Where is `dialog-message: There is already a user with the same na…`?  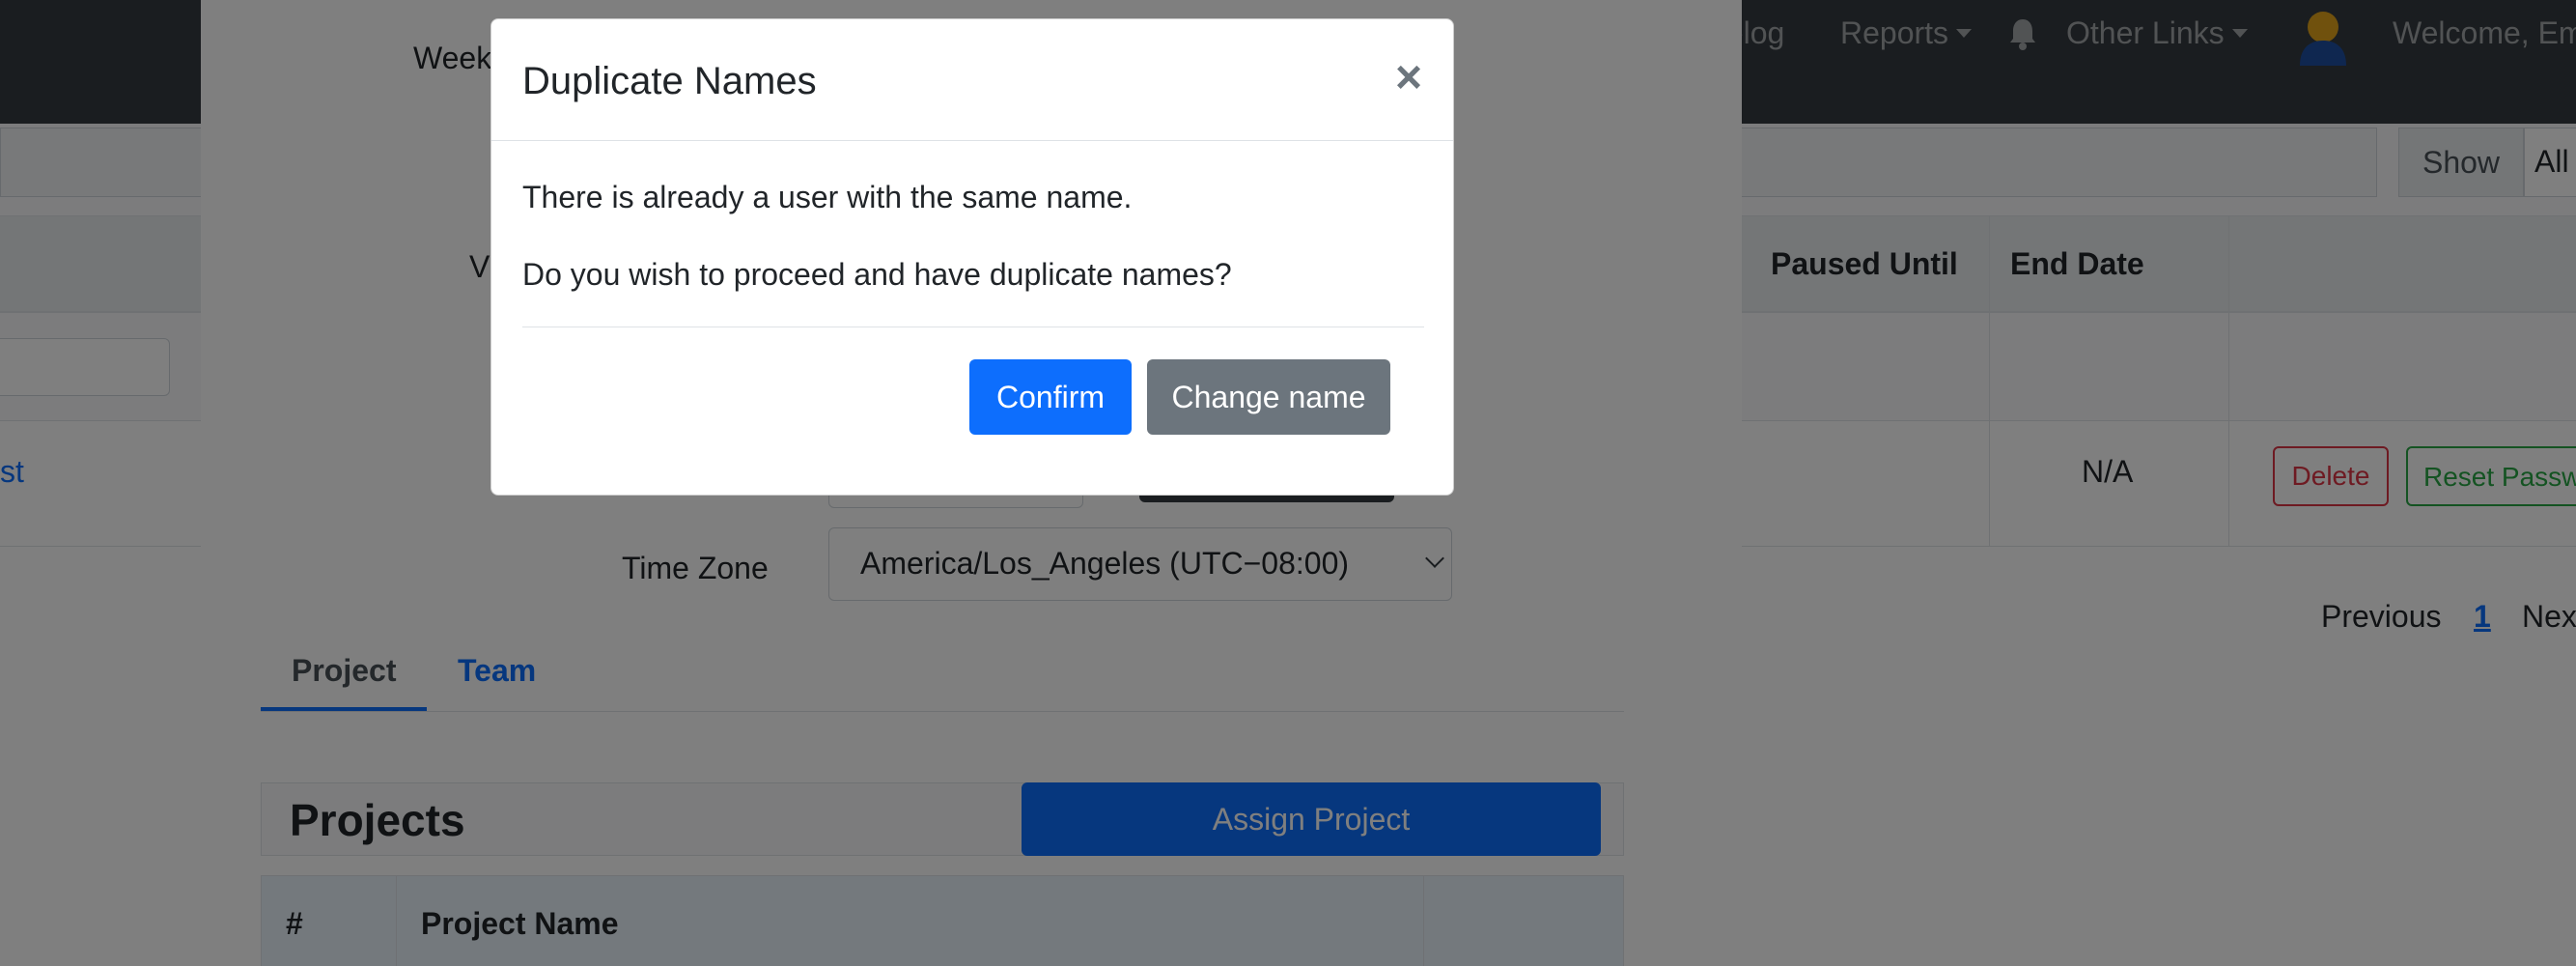
dialog-message: There is already a user with the same na… is located at coordinates (828, 197).